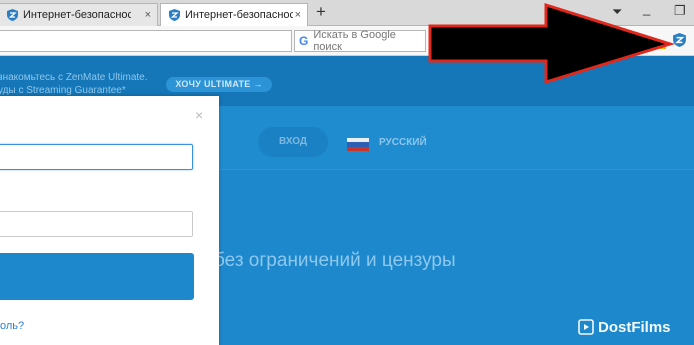 The width and height of the screenshot is (694, 345). What do you see at coordinates (146, 41) in the screenshot?
I see `address-bar` at bounding box center [146, 41].